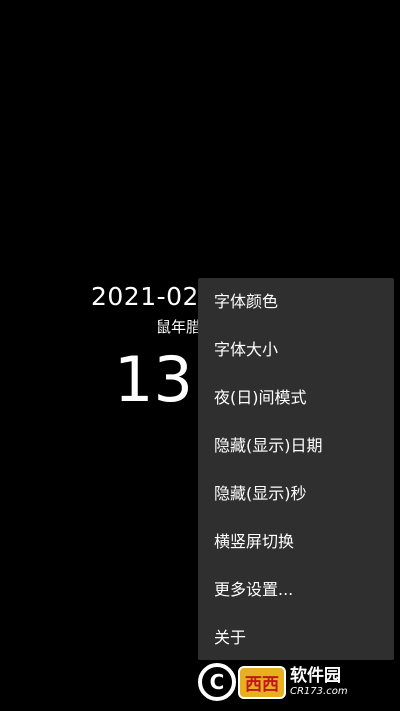 This screenshot has height=711, width=400. What do you see at coordinates (296, 302) in the screenshot?
I see `menu-item-font-color: 字体颜色` at bounding box center [296, 302].